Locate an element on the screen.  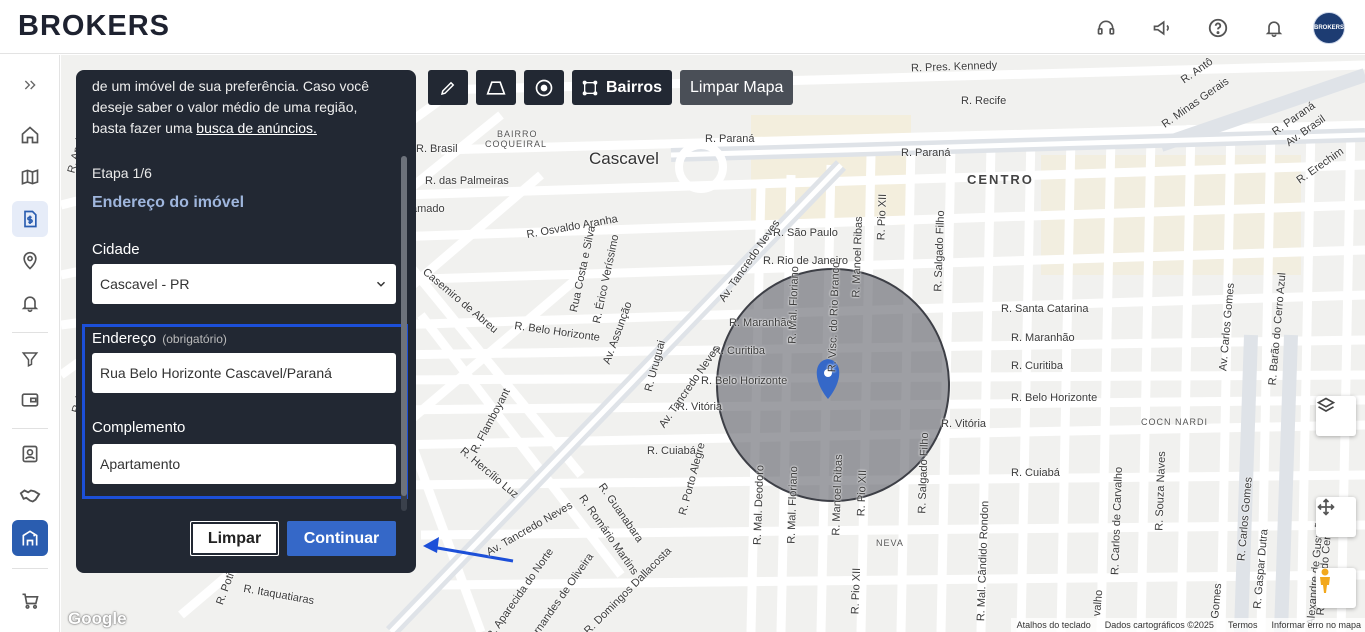
map-data-text: Dados cartográficos ©2025 is located at coordinates (1159, 625).